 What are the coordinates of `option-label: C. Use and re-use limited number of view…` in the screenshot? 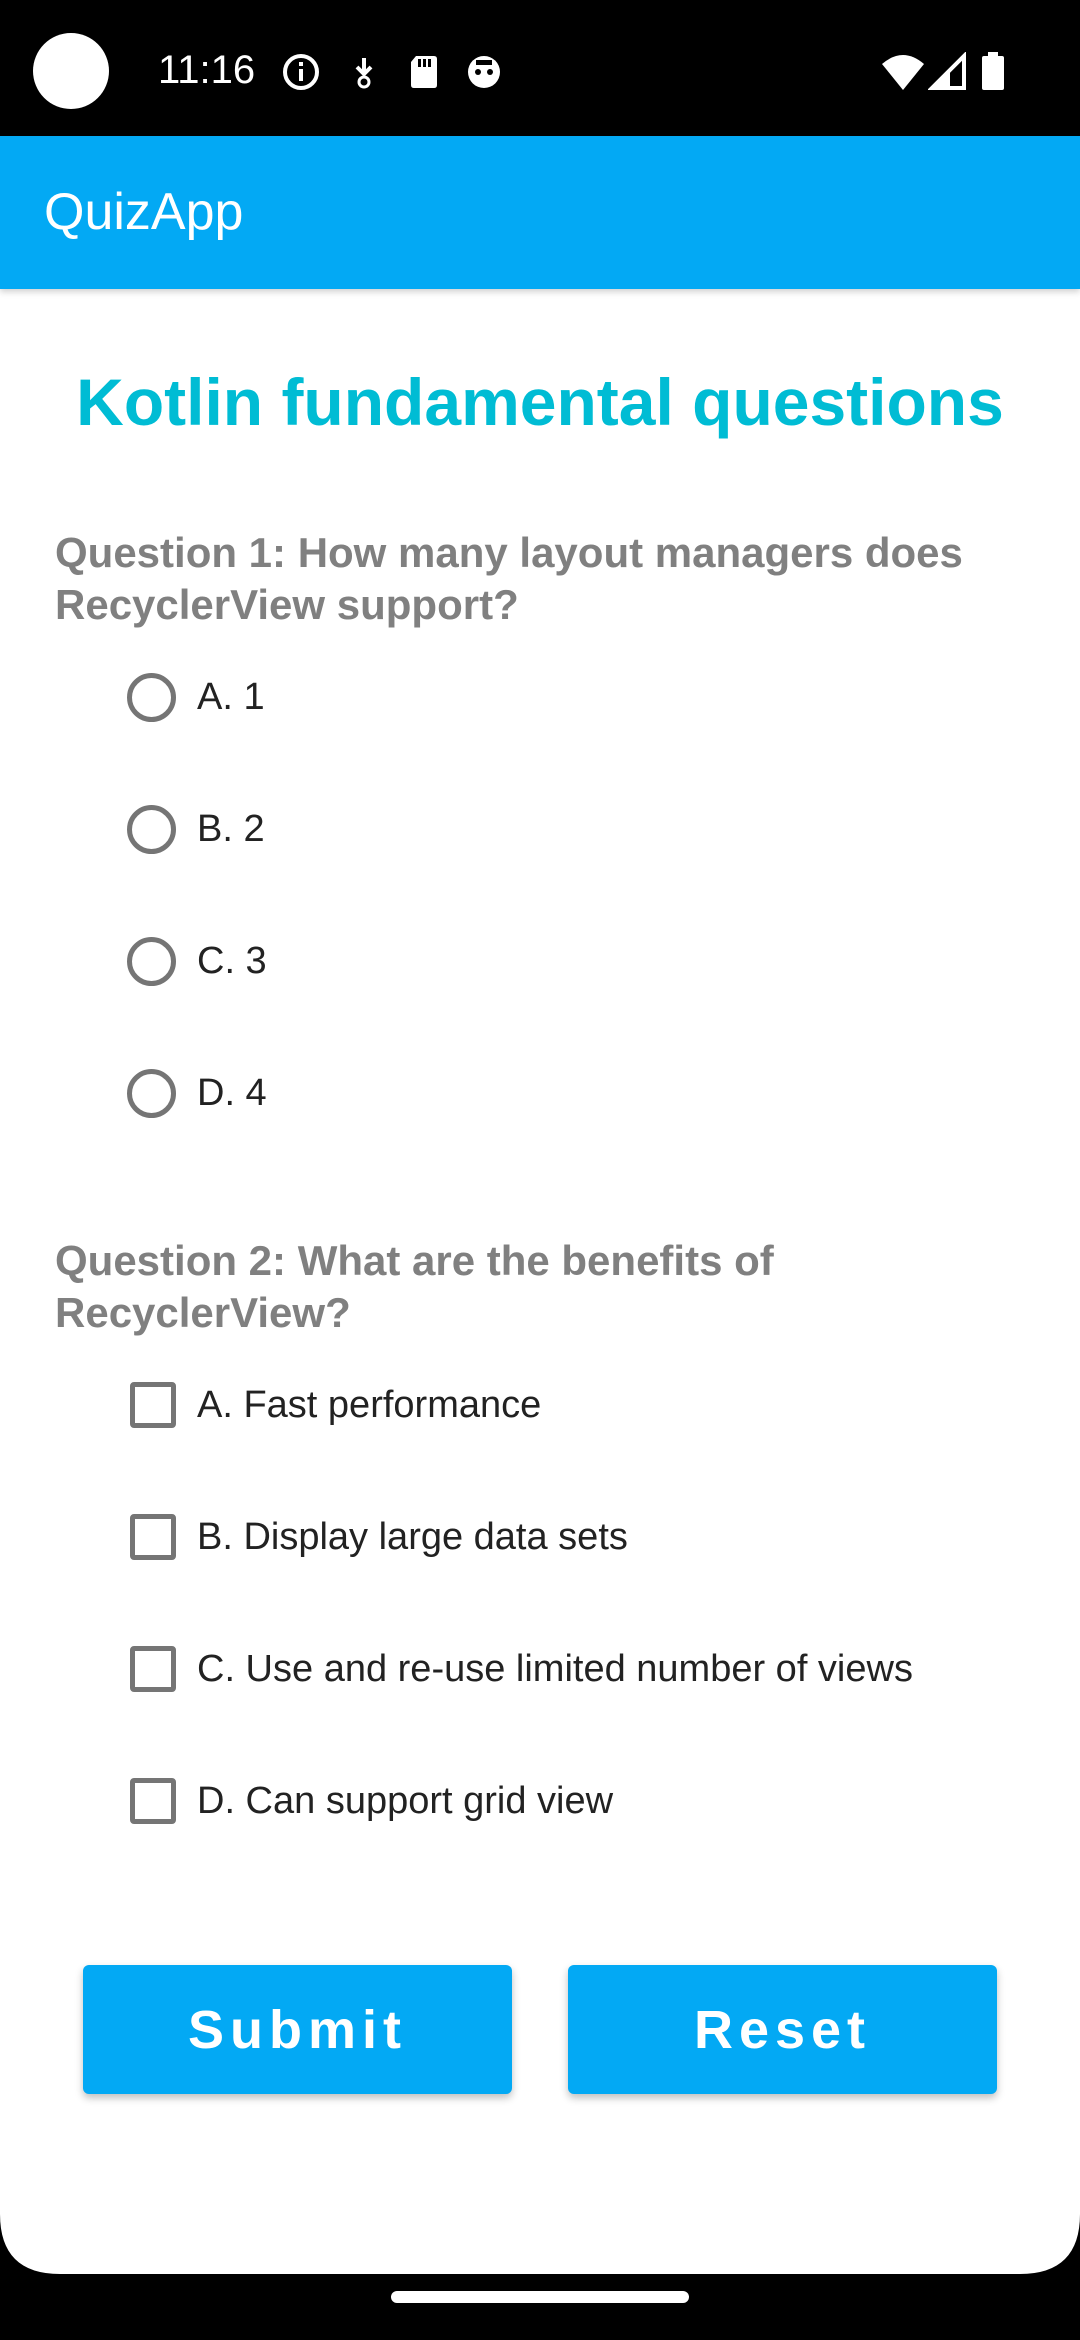 It's located at (555, 1669).